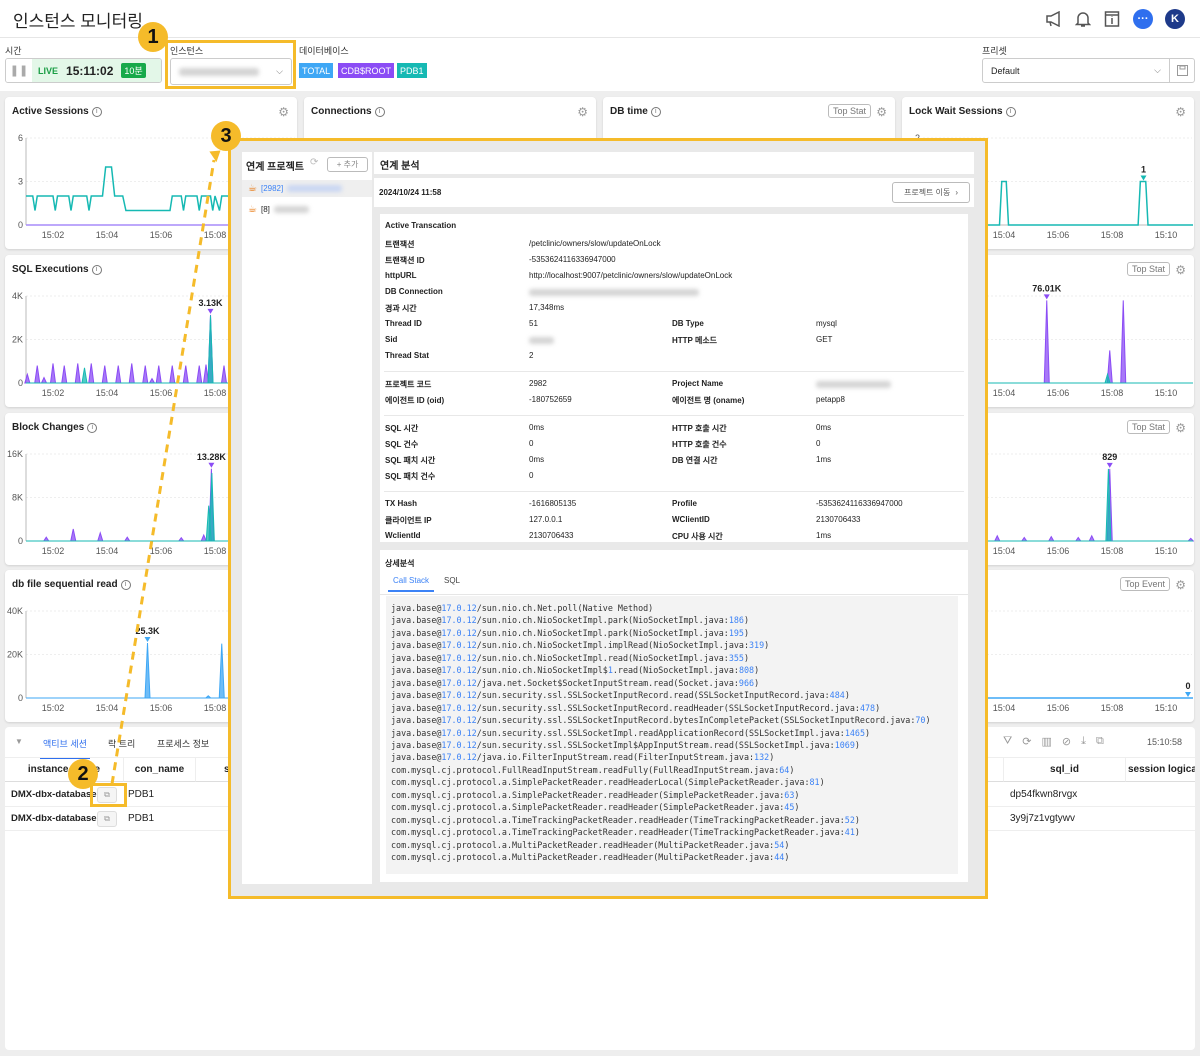 The width and height of the screenshot is (1200, 1056). I want to click on step-badge-2: 2, so click(83, 774).